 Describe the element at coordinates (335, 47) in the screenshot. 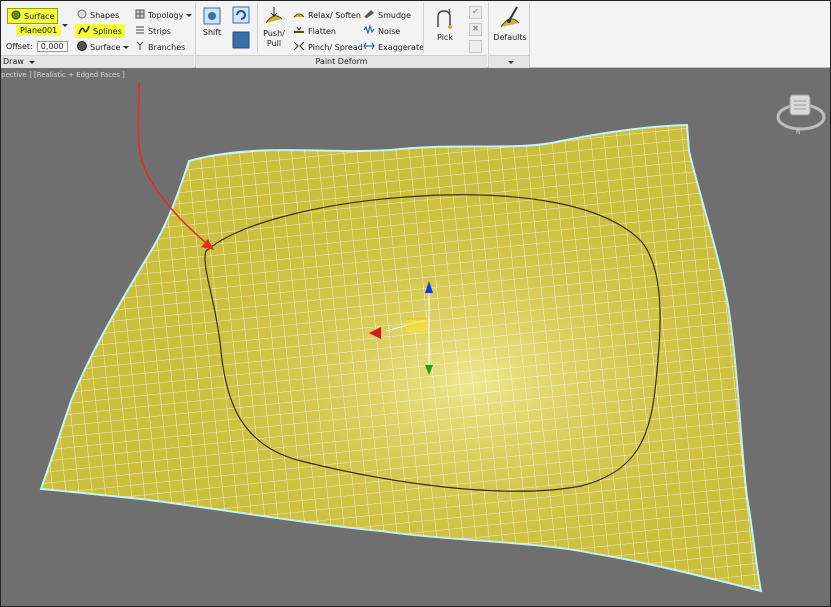

I see `pinch-label: Pinch/ Spread` at that location.